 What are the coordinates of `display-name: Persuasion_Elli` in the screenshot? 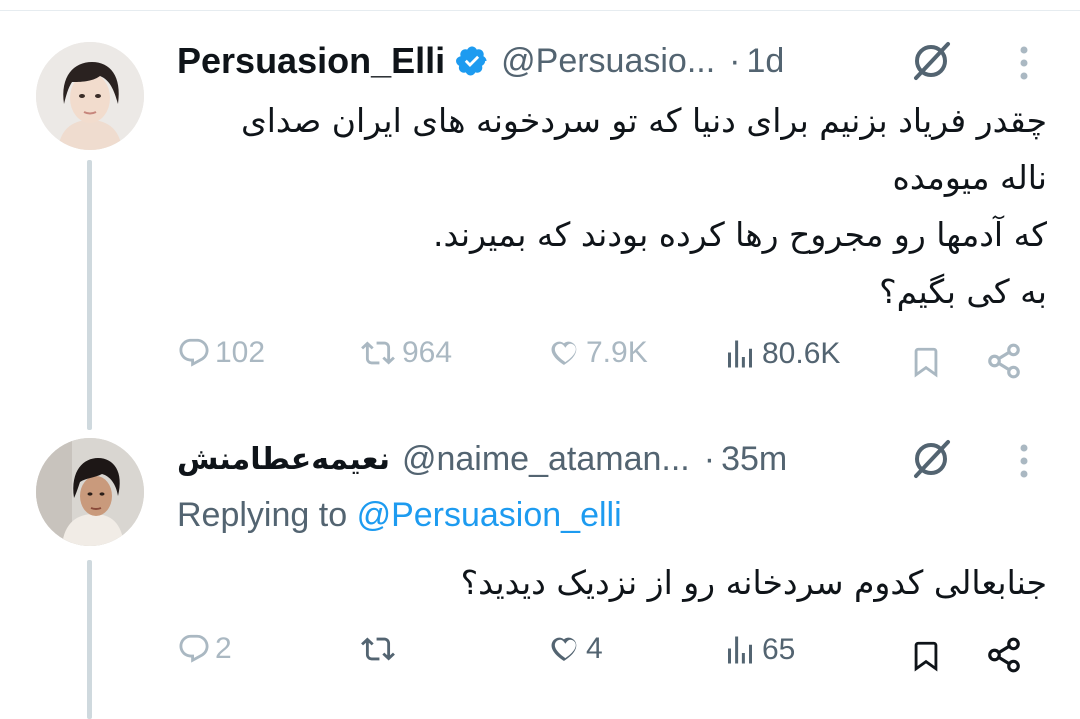 It's located at (311, 61).